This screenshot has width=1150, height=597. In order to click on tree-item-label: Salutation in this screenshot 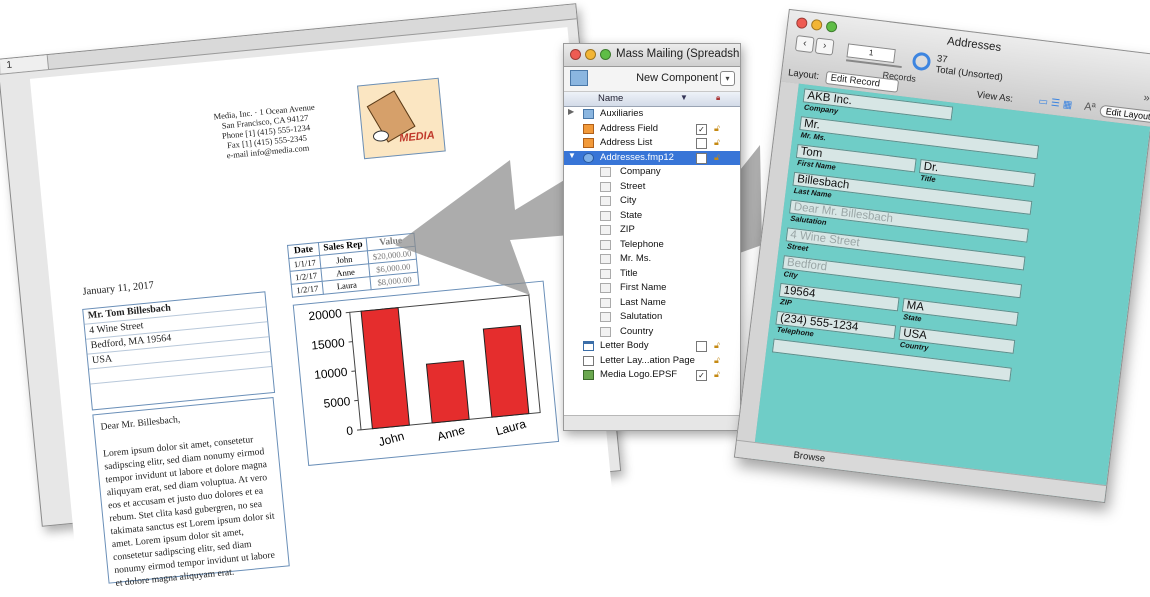, I will do `click(641, 316)`.